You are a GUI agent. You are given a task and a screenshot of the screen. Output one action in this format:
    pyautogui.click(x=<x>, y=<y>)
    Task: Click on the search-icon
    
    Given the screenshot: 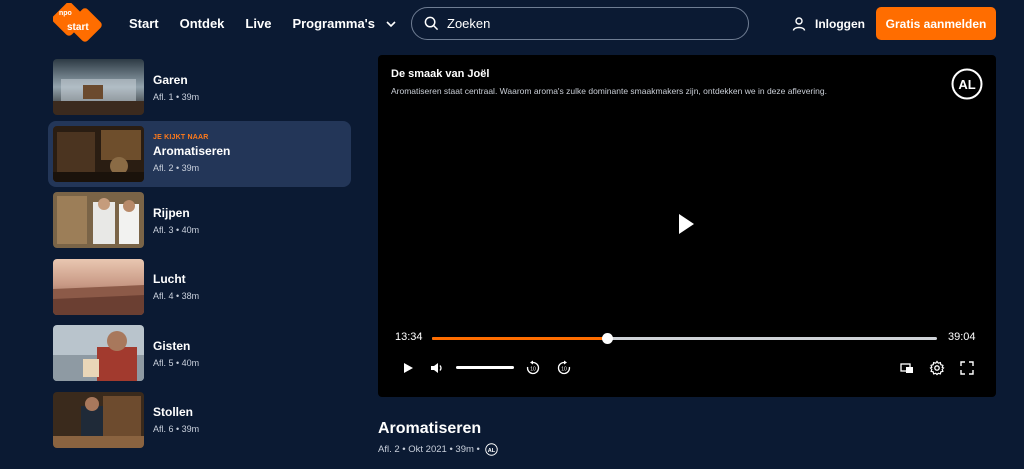 What is the action you would take?
    pyautogui.click(x=431, y=23)
    